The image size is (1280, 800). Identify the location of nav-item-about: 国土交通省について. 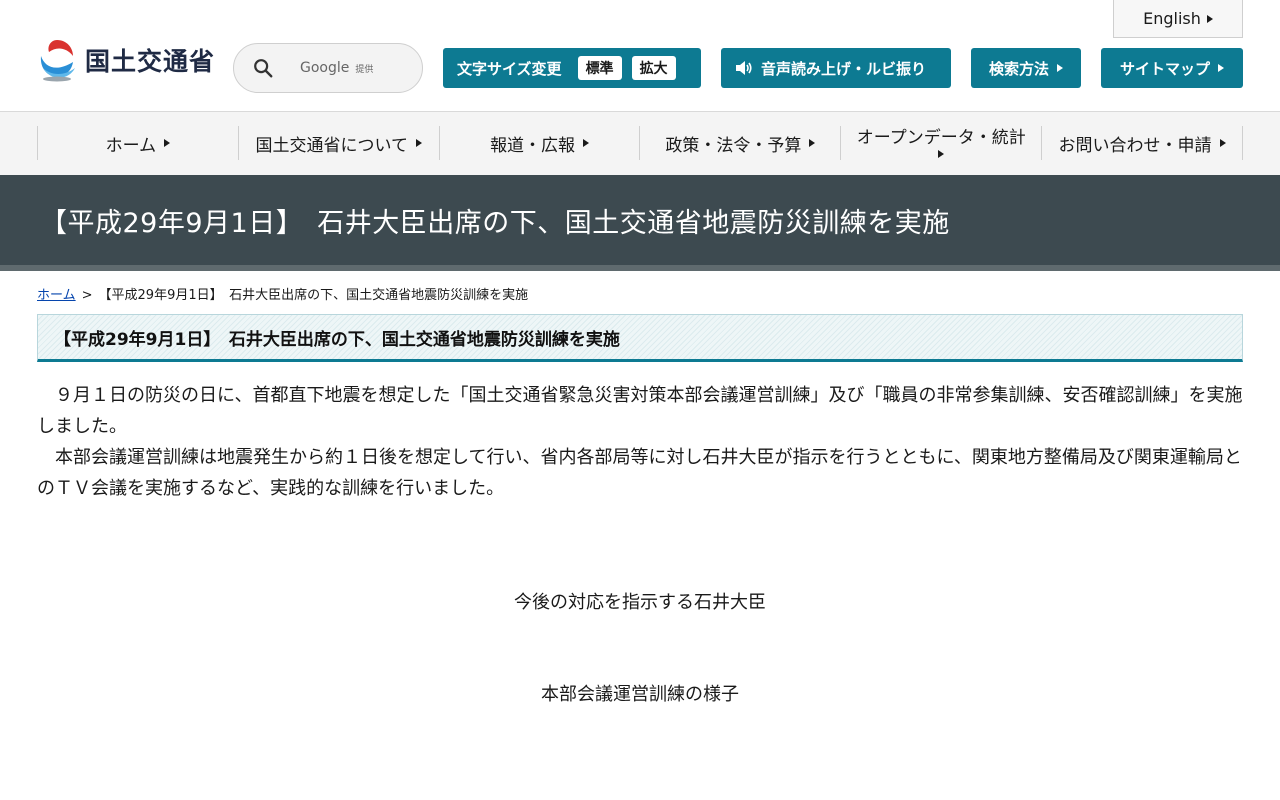
(338, 143).